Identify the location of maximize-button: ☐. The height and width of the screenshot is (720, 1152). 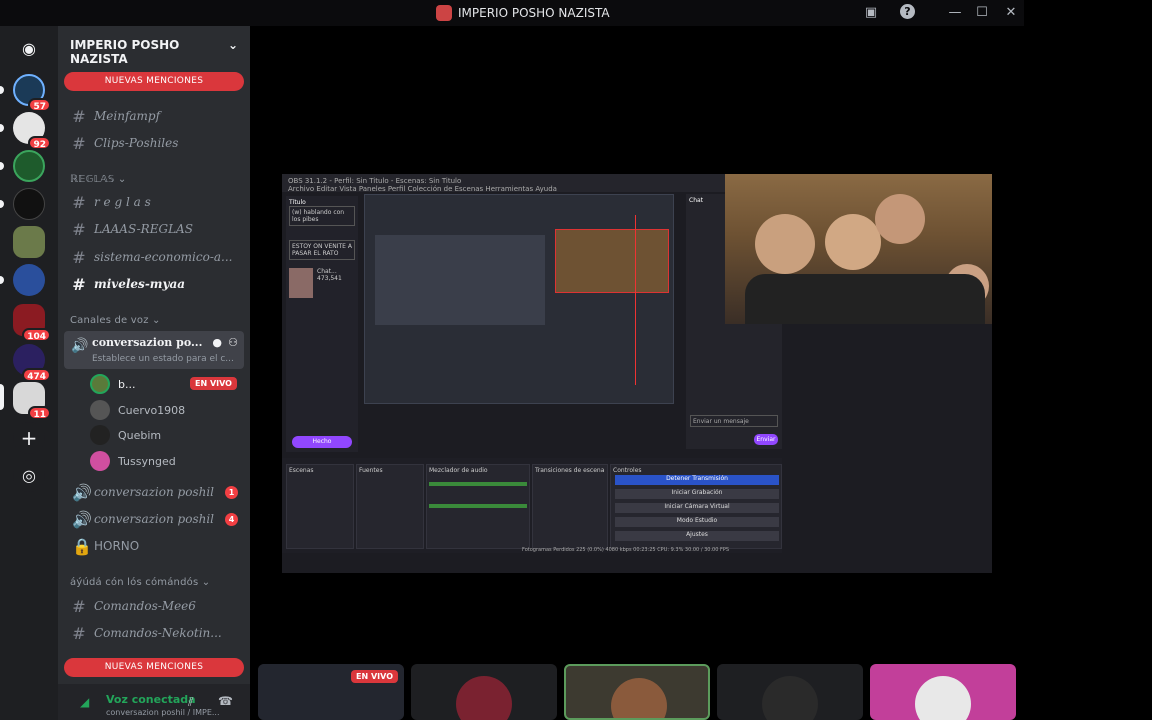
(982, 13).